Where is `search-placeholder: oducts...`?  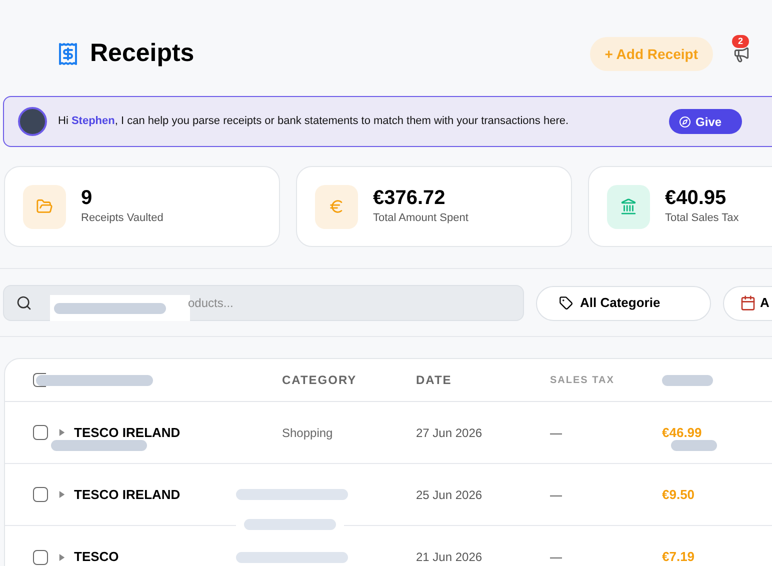
search-placeholder: oducts... is located at coordinates (211, 303).